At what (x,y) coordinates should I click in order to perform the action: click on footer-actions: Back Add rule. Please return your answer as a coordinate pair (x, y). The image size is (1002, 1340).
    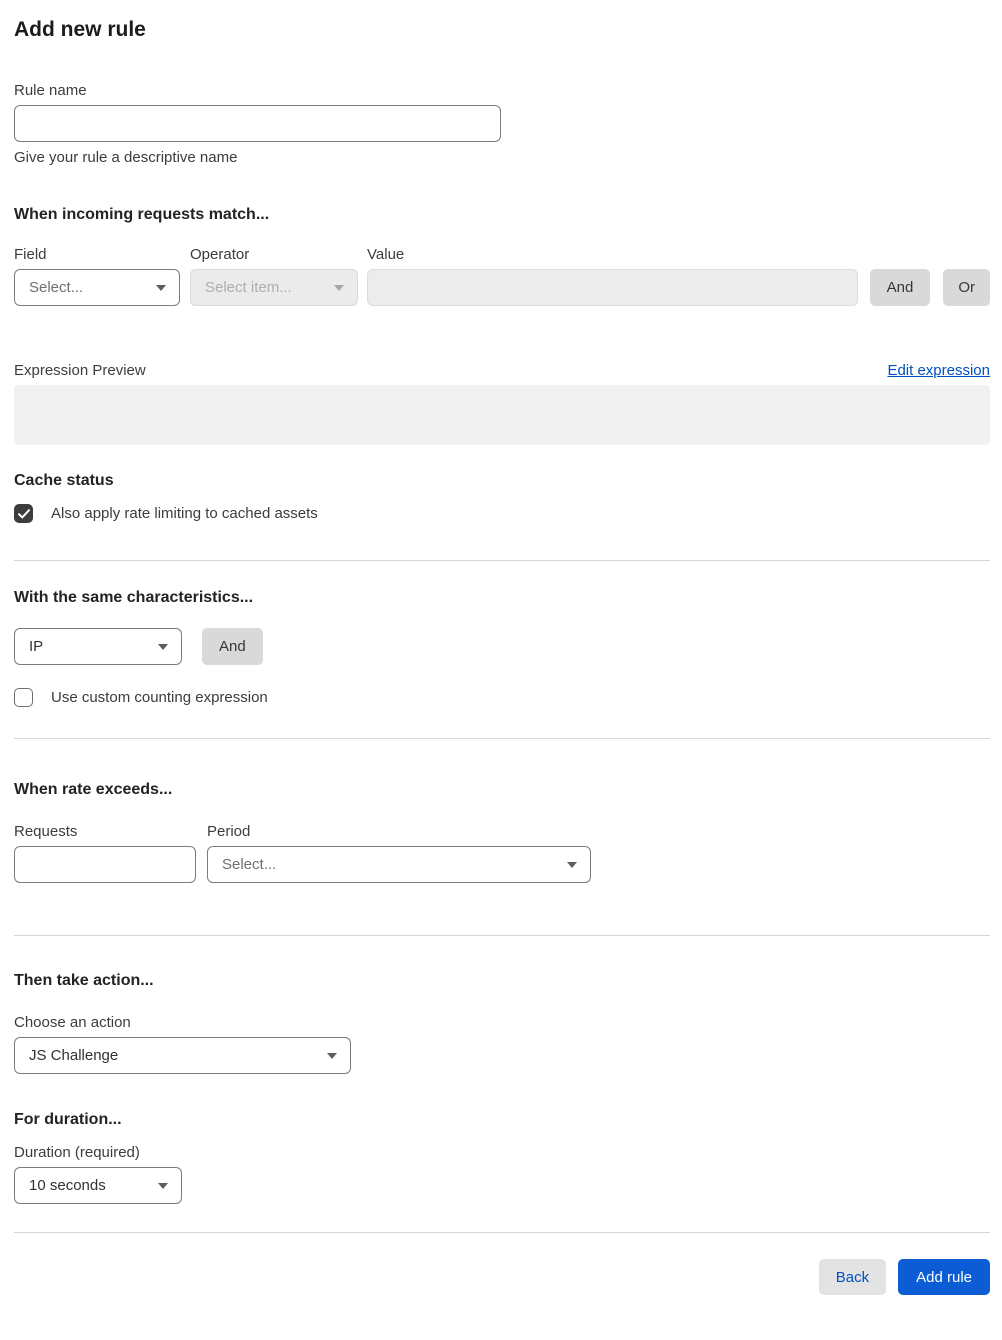
    Looking at the image, I should click on (502, 1277).